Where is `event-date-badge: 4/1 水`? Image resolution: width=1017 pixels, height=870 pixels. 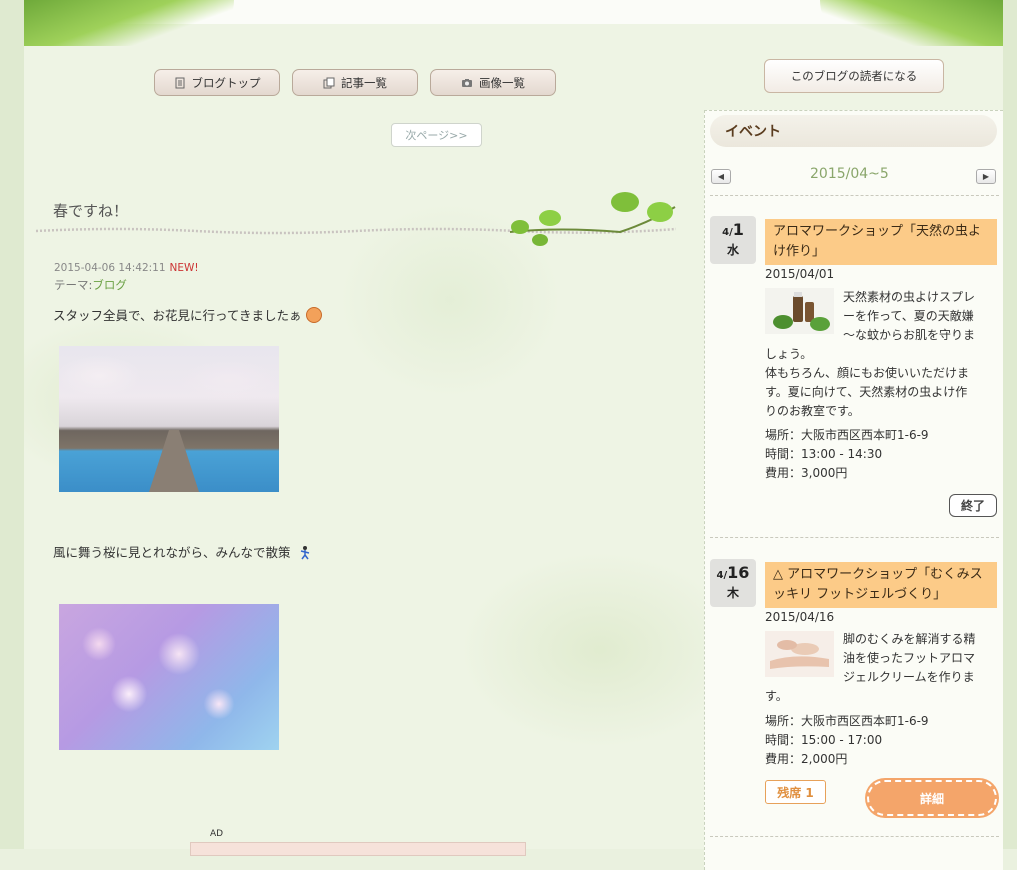
event-date-badge: 4/1 水 is located at coordinates (733, 240).